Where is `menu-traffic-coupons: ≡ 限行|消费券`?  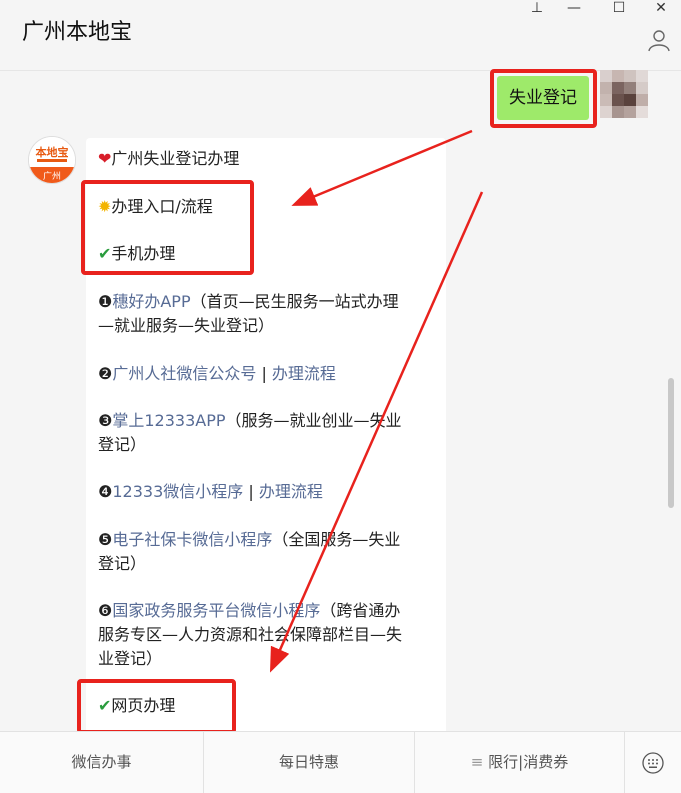 menu-traffic-coupons: ≡ 限行|消费券 is located at coordinates (520, 762).